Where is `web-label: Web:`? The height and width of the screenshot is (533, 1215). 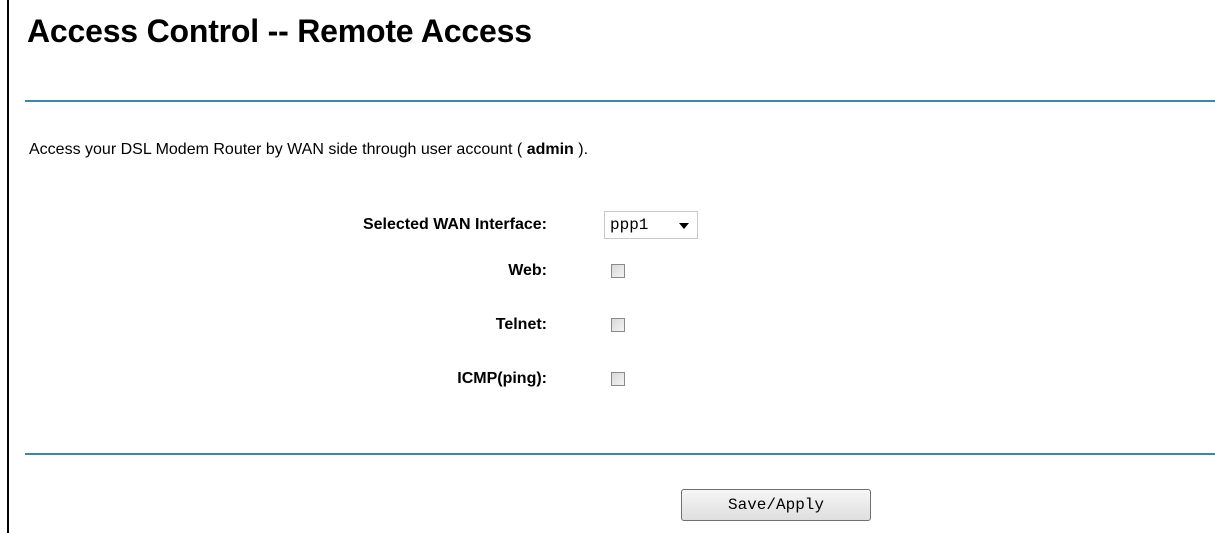 web-label: Web: is located at coordinates (527, 270).